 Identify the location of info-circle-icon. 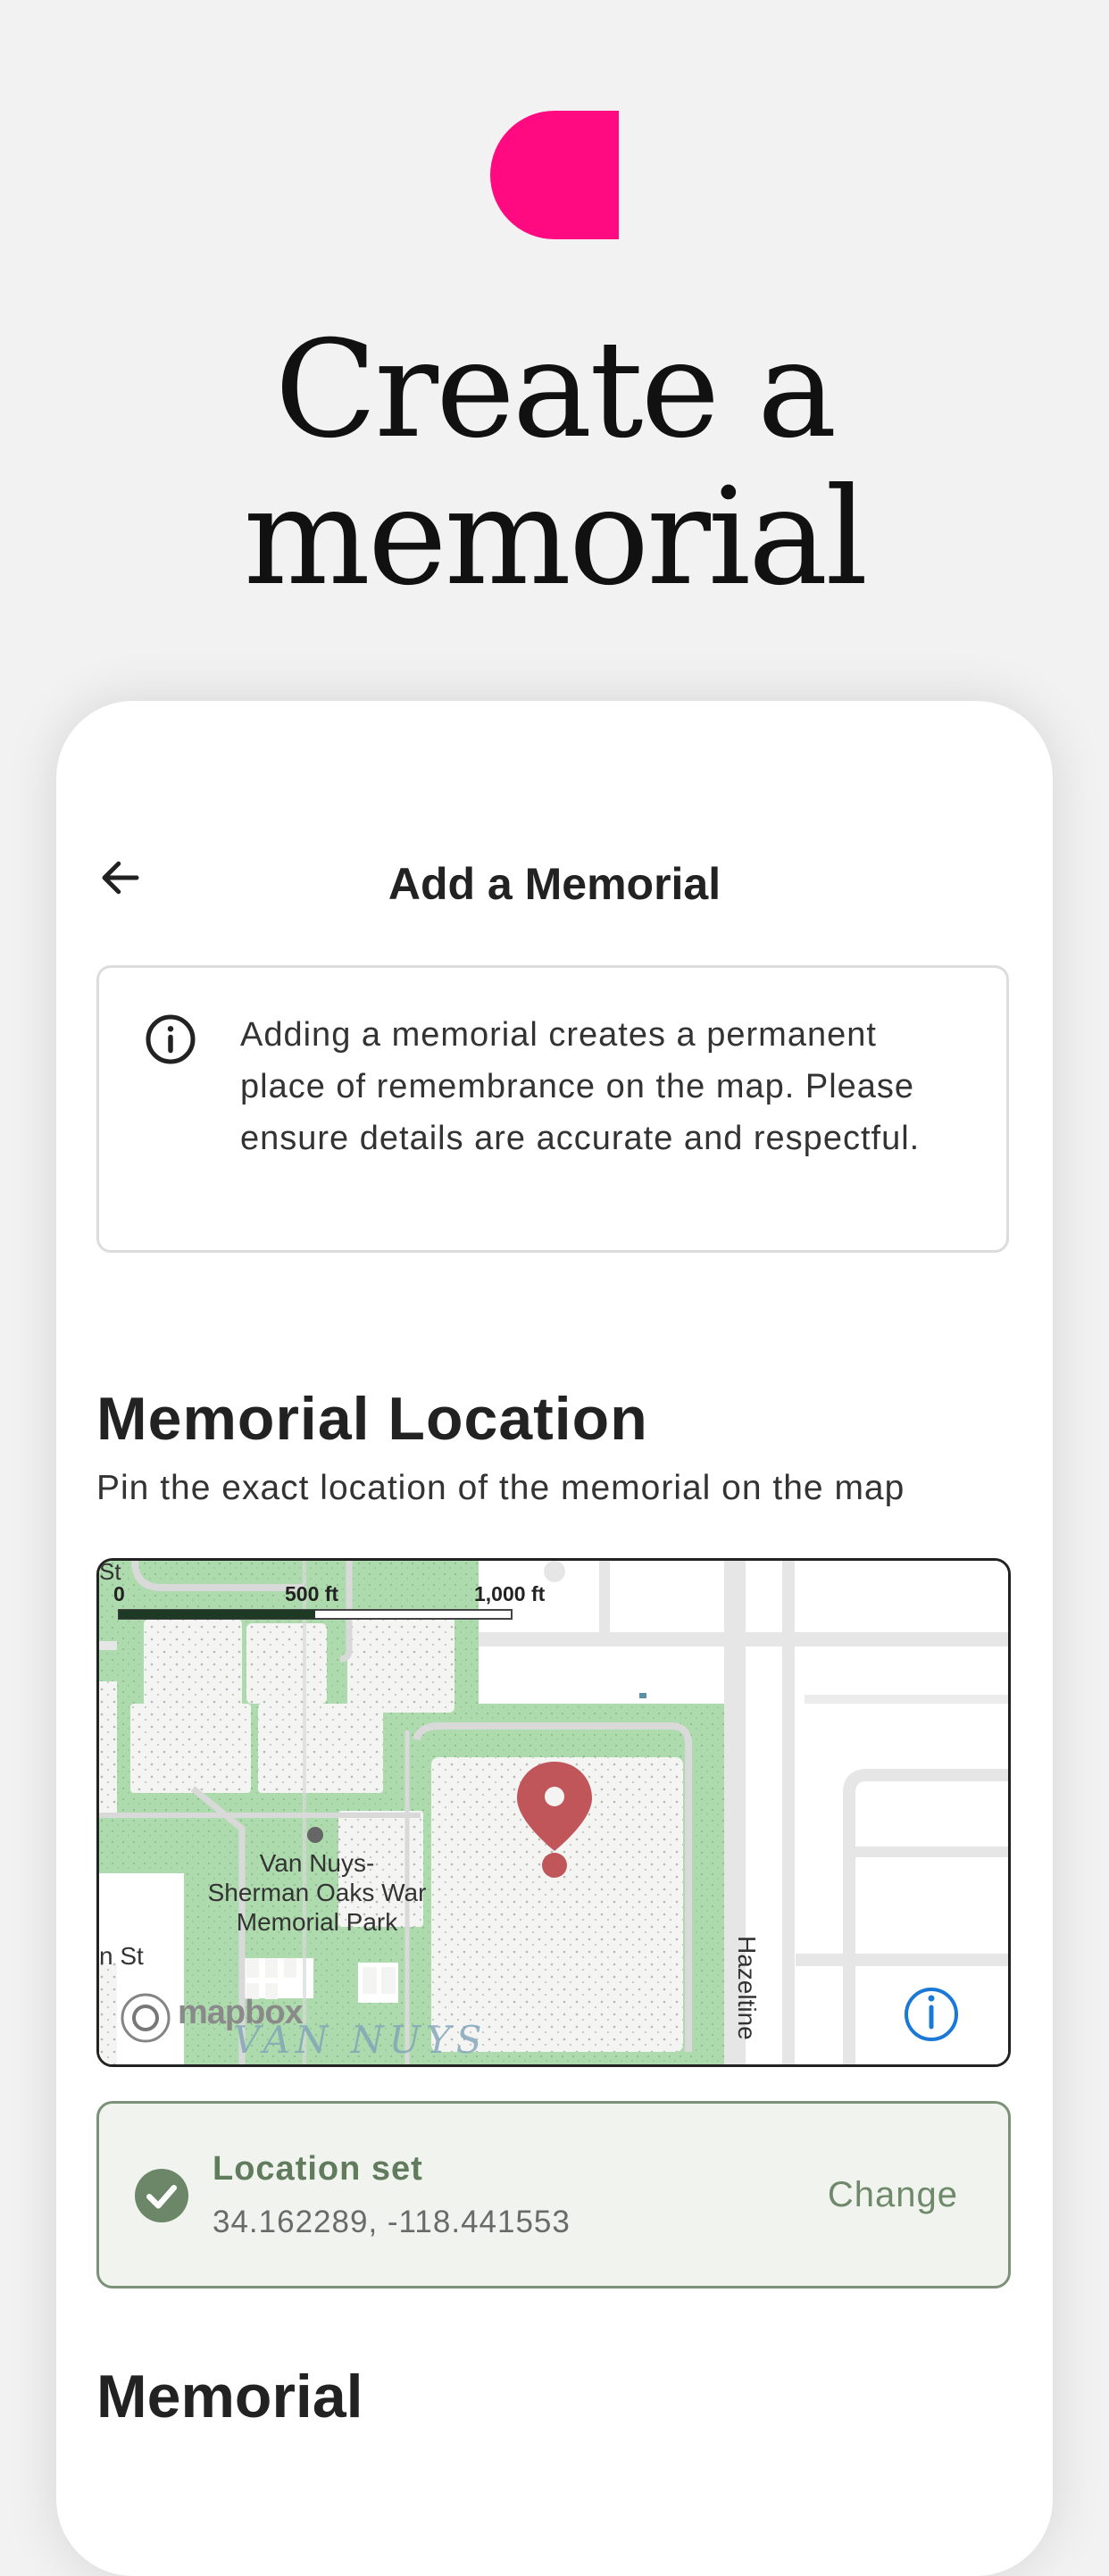
(931, 2014).